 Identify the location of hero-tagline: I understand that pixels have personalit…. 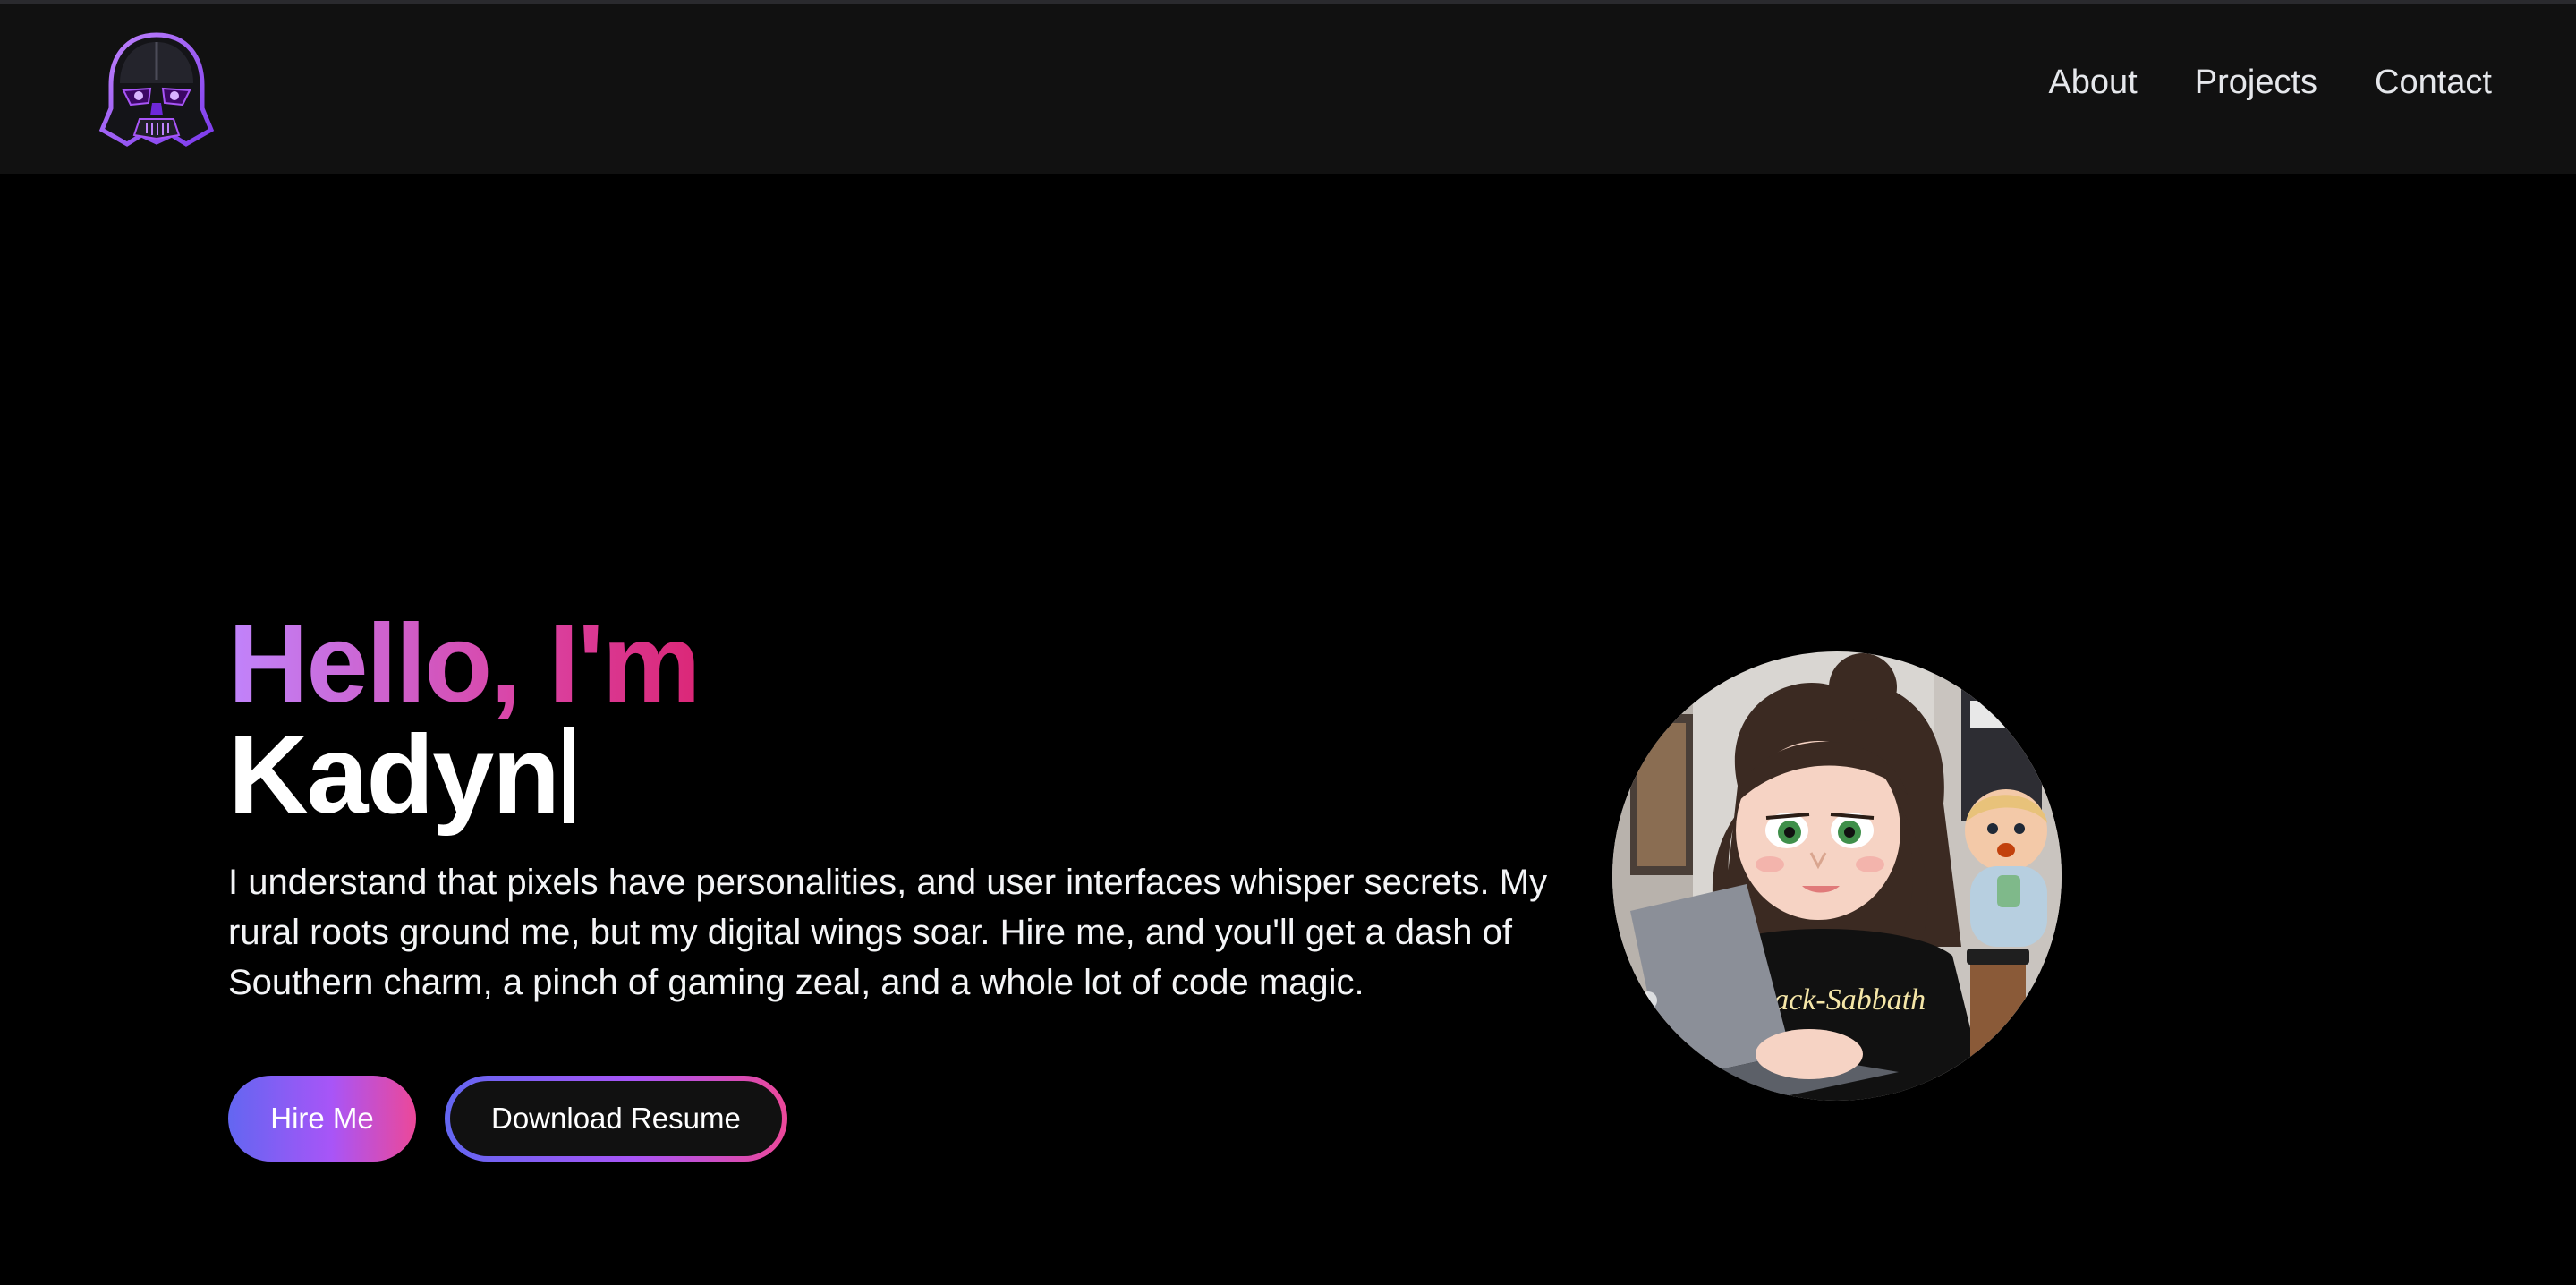
(888, 933).